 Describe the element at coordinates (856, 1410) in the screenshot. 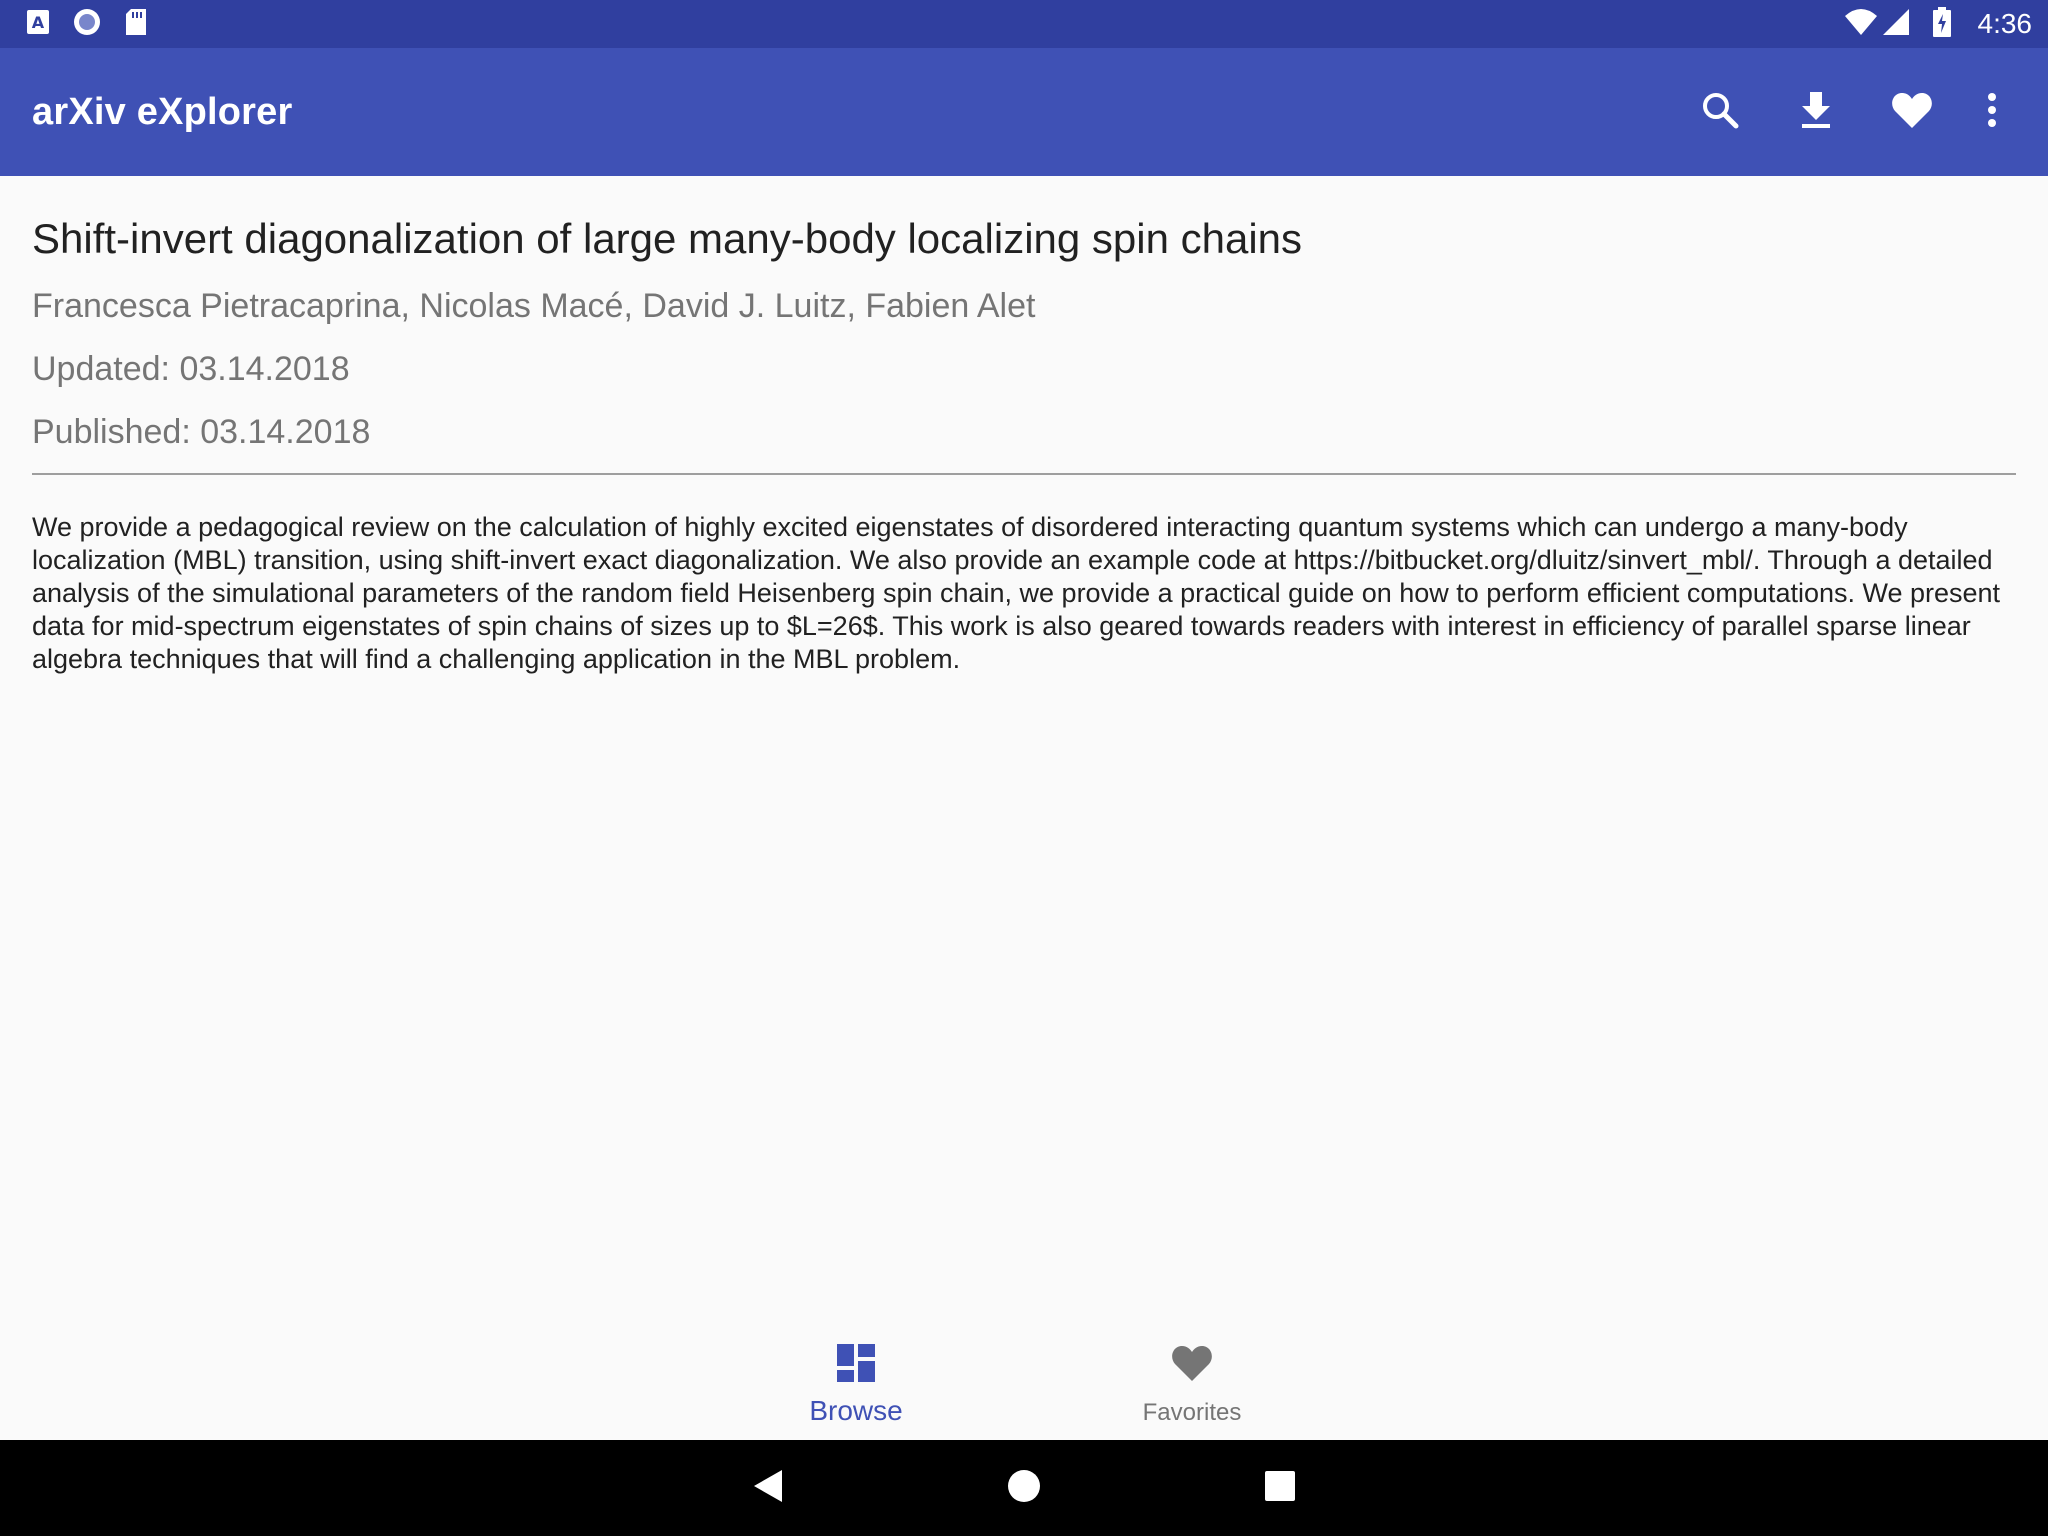

I see `nav-label-browse: Browse` at that location.